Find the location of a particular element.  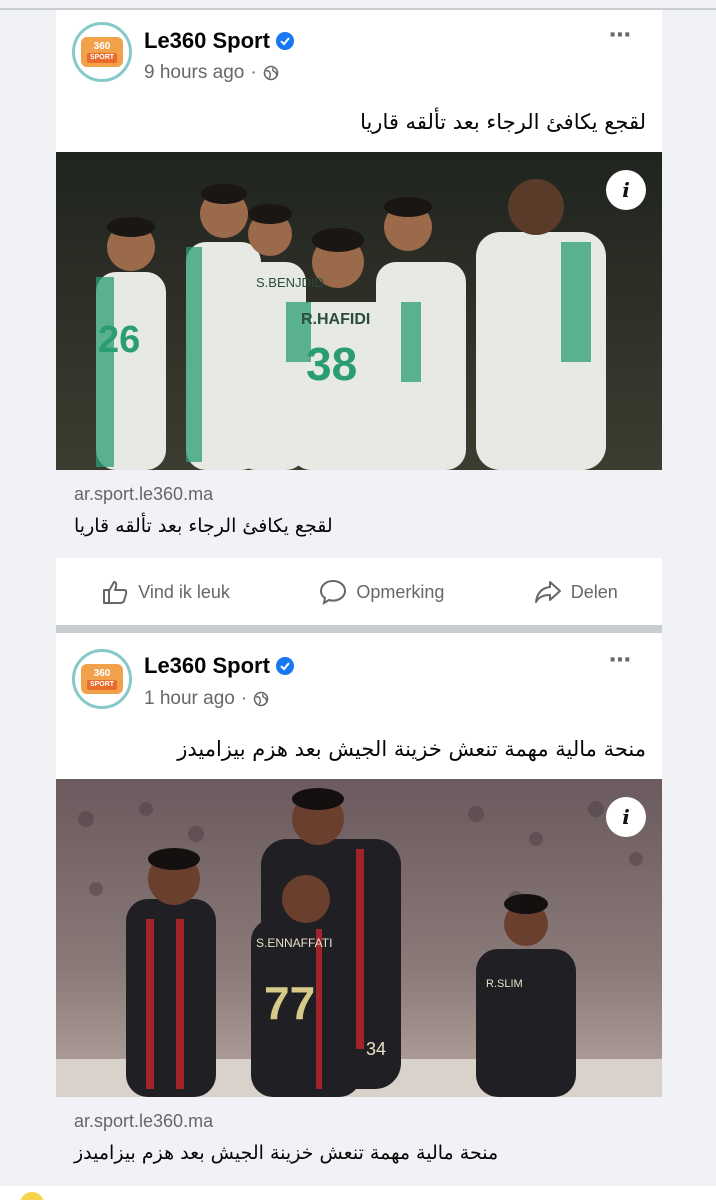

post-divider is located at coordinates (359, 629).